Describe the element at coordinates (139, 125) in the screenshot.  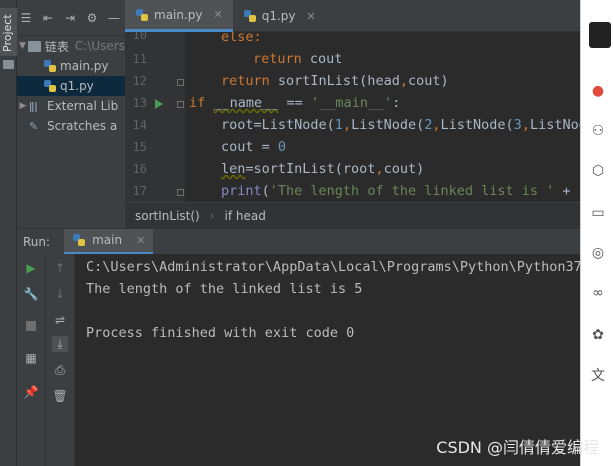
I see `line-number: 14` at that location.